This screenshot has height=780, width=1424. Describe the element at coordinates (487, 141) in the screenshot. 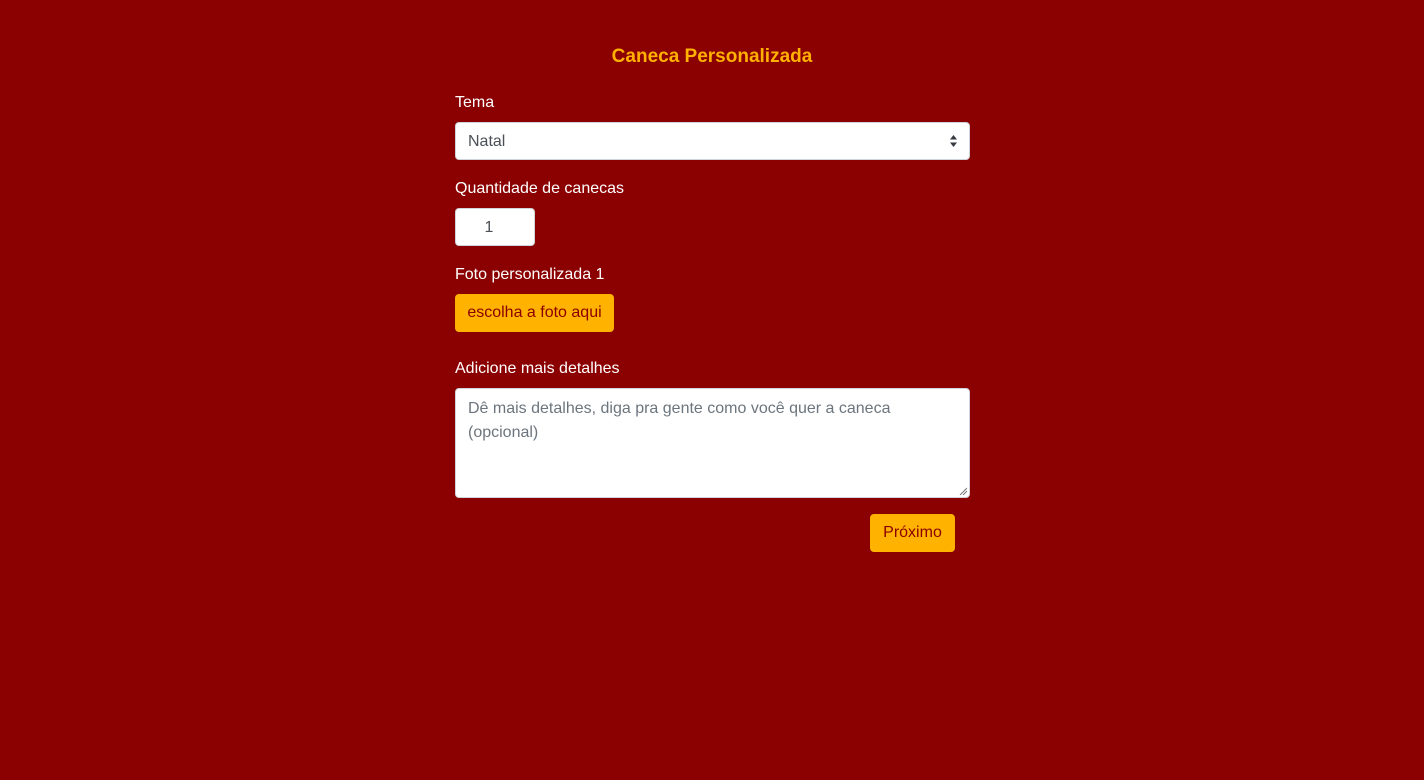

I see `theme-select-value: Natal` at that location.